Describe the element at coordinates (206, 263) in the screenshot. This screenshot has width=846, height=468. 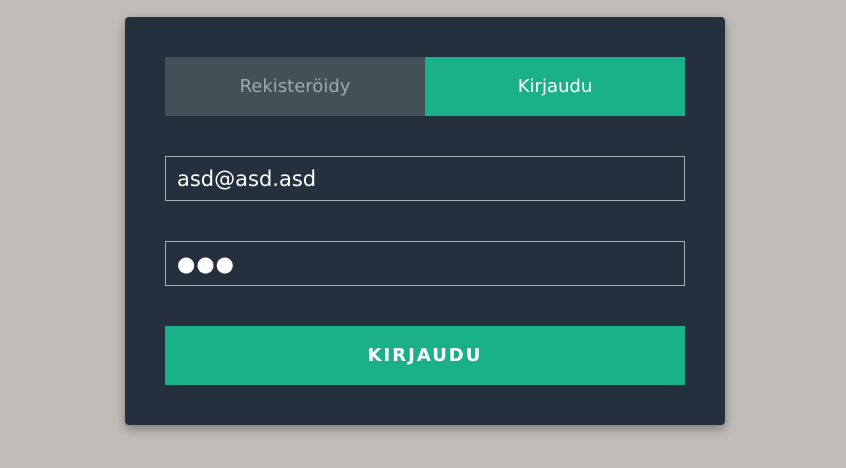
I see `password-field-value: ●●●` at that location.